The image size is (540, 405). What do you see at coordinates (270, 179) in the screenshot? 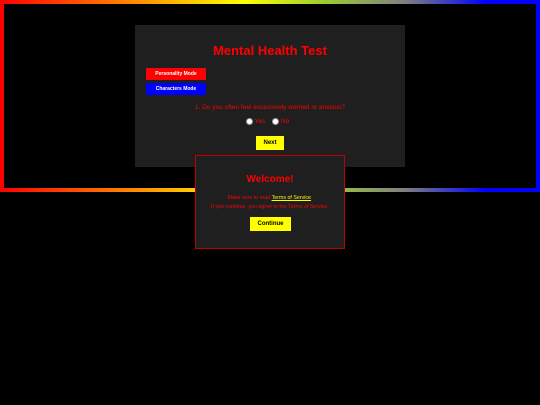
I see `modal-title: Welcome!` at bounding box center [270, 179].